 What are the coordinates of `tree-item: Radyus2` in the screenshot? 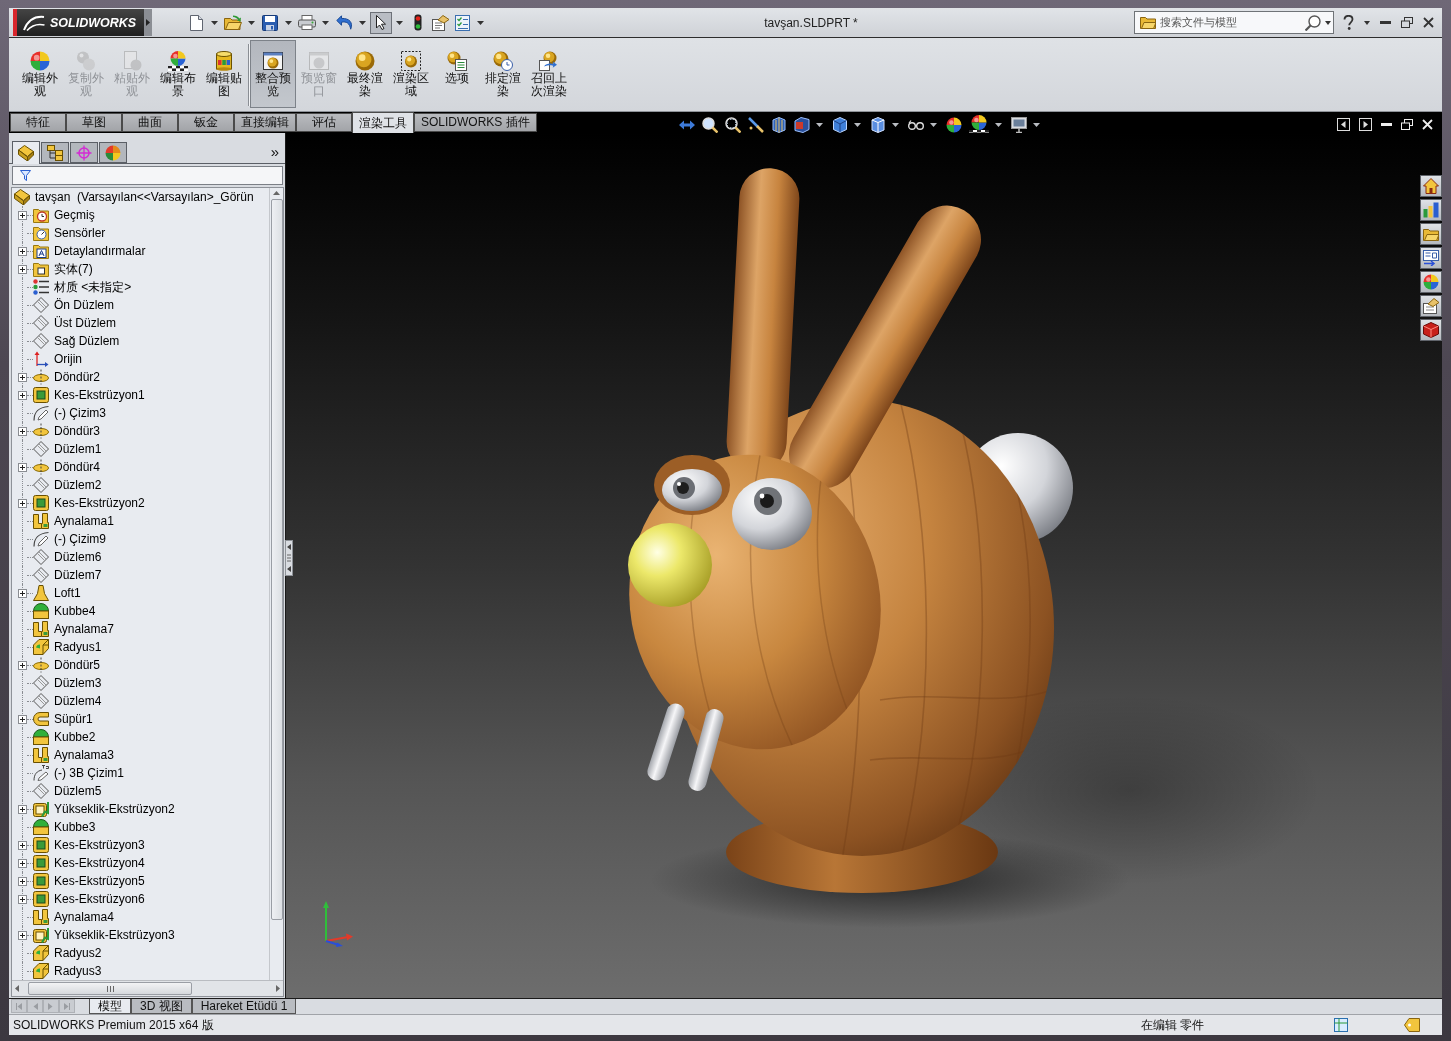 It's located at (68, 953).